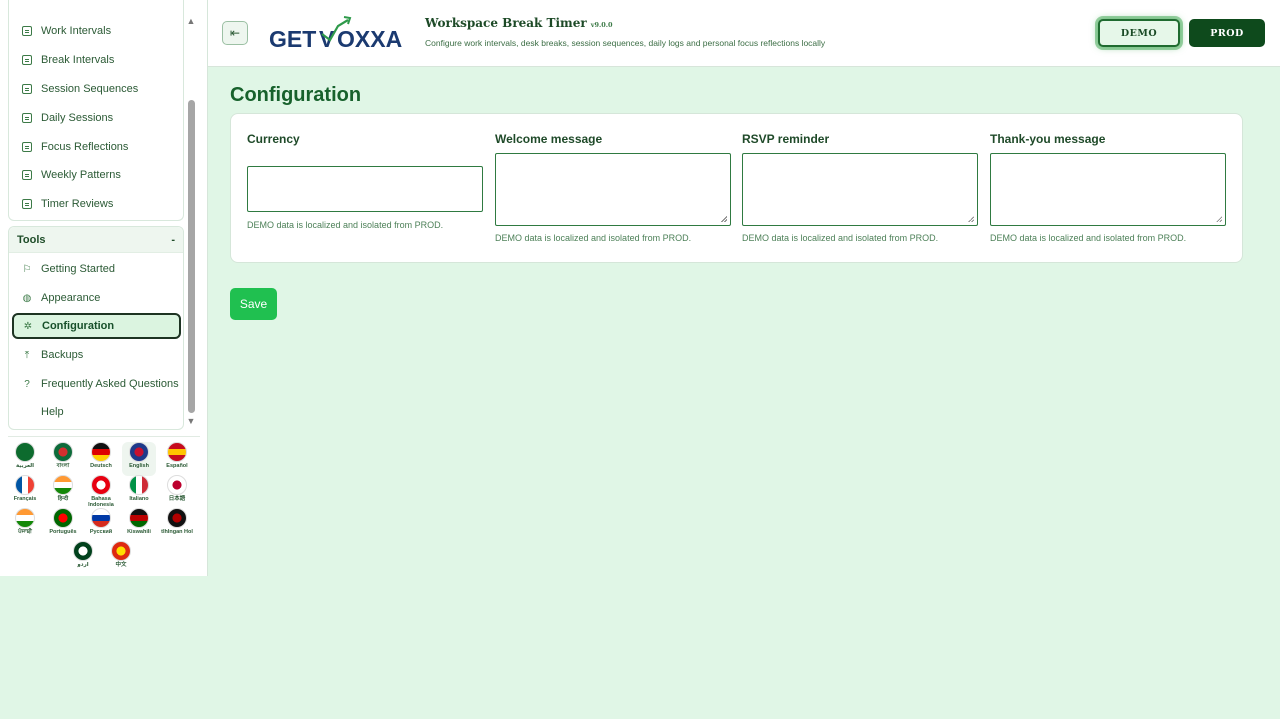 The image size is (1280, 719). I want to click on sidebar-item-label: Configuration, so click(78, 326).